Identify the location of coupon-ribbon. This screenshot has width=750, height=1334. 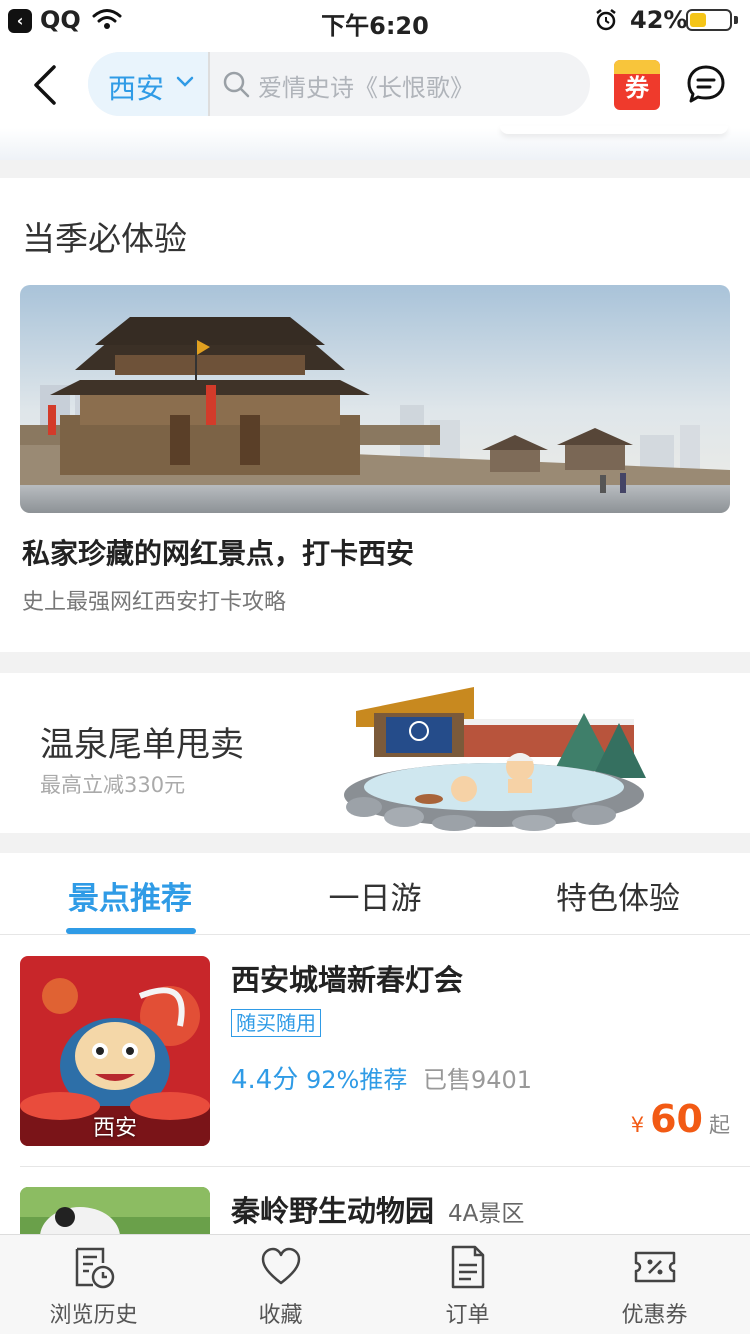
(637, 67).